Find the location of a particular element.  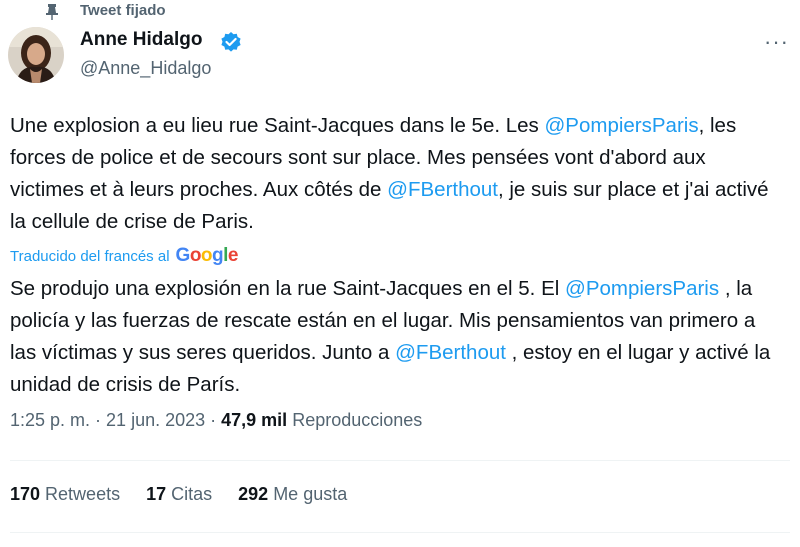

translated-by-label: Traducido del francés al is located at coordinates (90, 256).